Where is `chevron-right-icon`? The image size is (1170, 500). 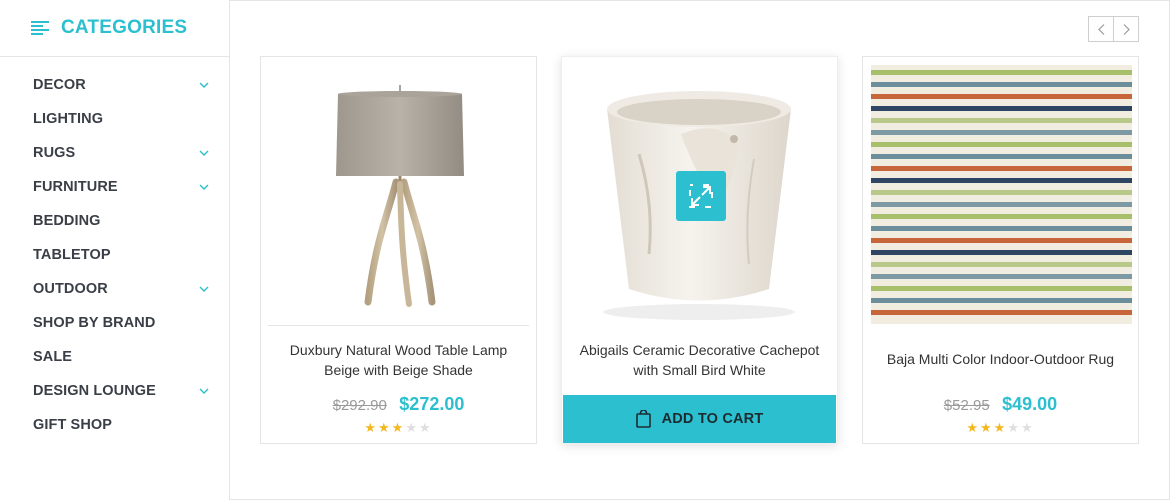
chevron-right-icon is located at coordinates (1126, 29).